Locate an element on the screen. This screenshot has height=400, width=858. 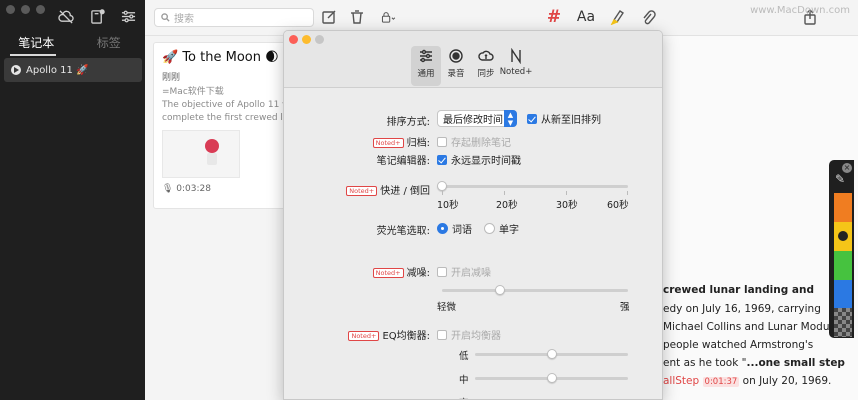
editor-line: ent as he took "...one small step is located at coordinates (754, 363).